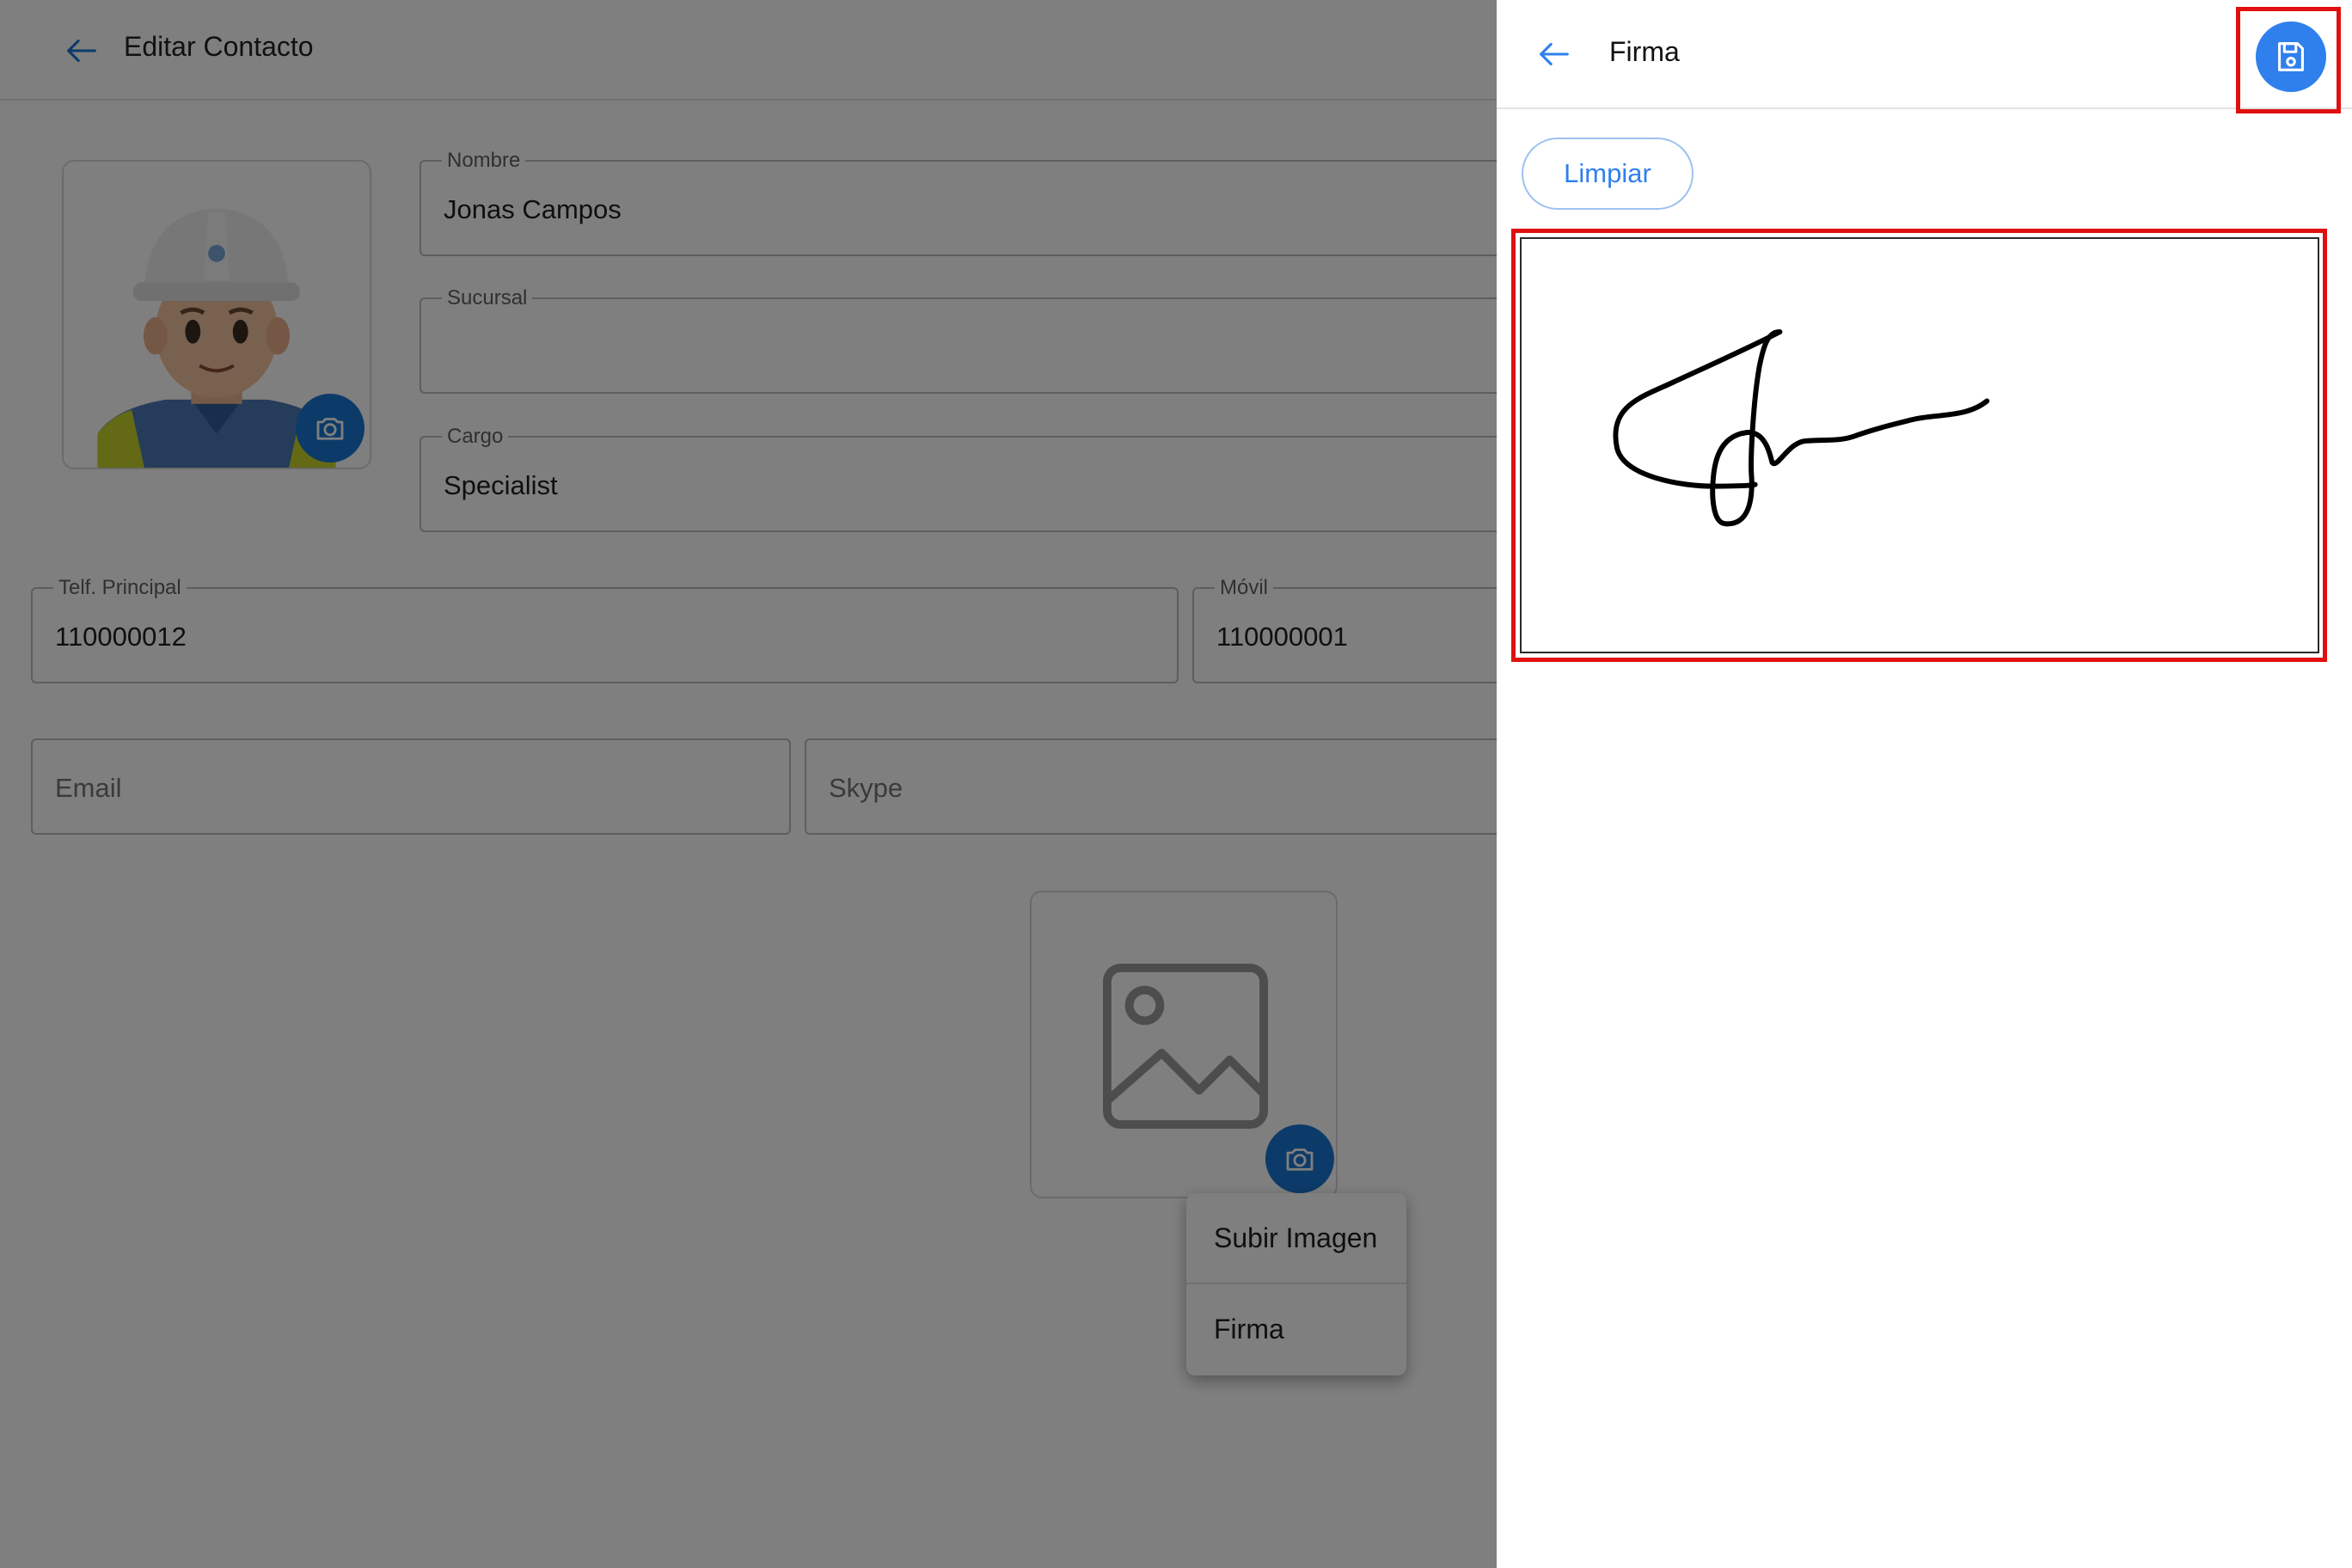 The height and width of the screenshot is (1568, 2352). I want to click on signature-title: Firma, so click(1644, 51).